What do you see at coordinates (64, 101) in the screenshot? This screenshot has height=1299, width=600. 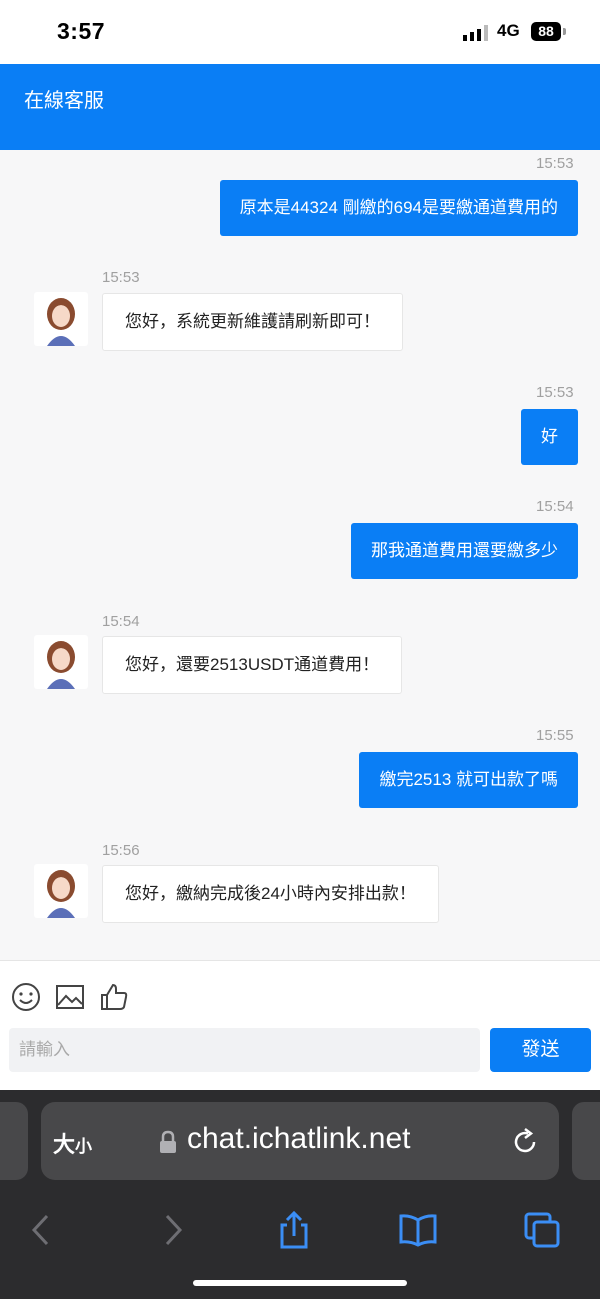 I see `page-title: 在線客服` at bounding box center [64, 101].